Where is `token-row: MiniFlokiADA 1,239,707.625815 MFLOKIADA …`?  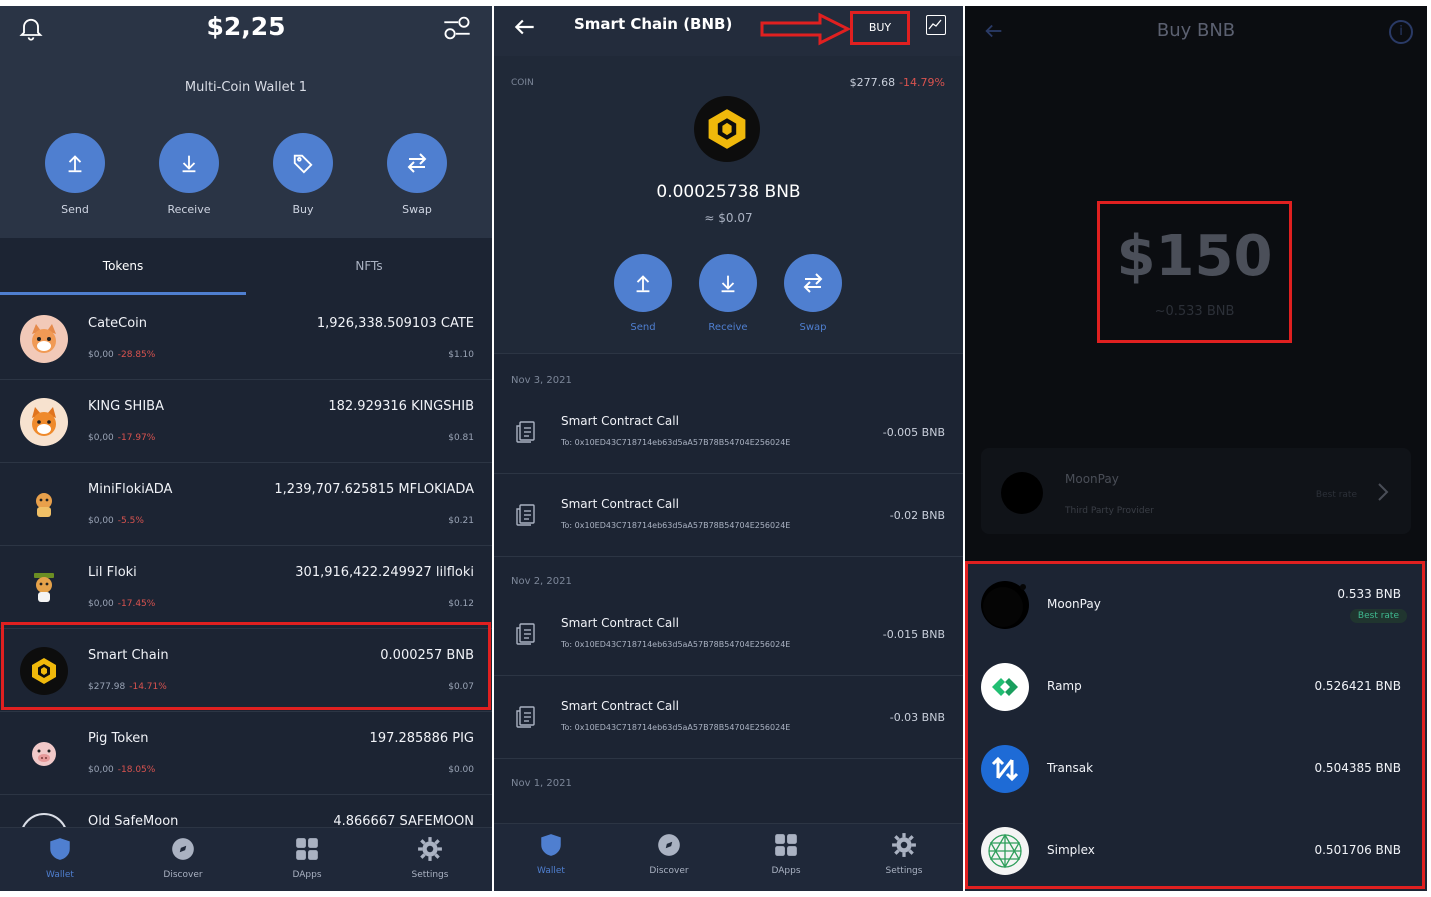
token-row: MiniFlokiADA 1,239,707.625815 MFLOKIADA … is located at coordinates (246, 505).